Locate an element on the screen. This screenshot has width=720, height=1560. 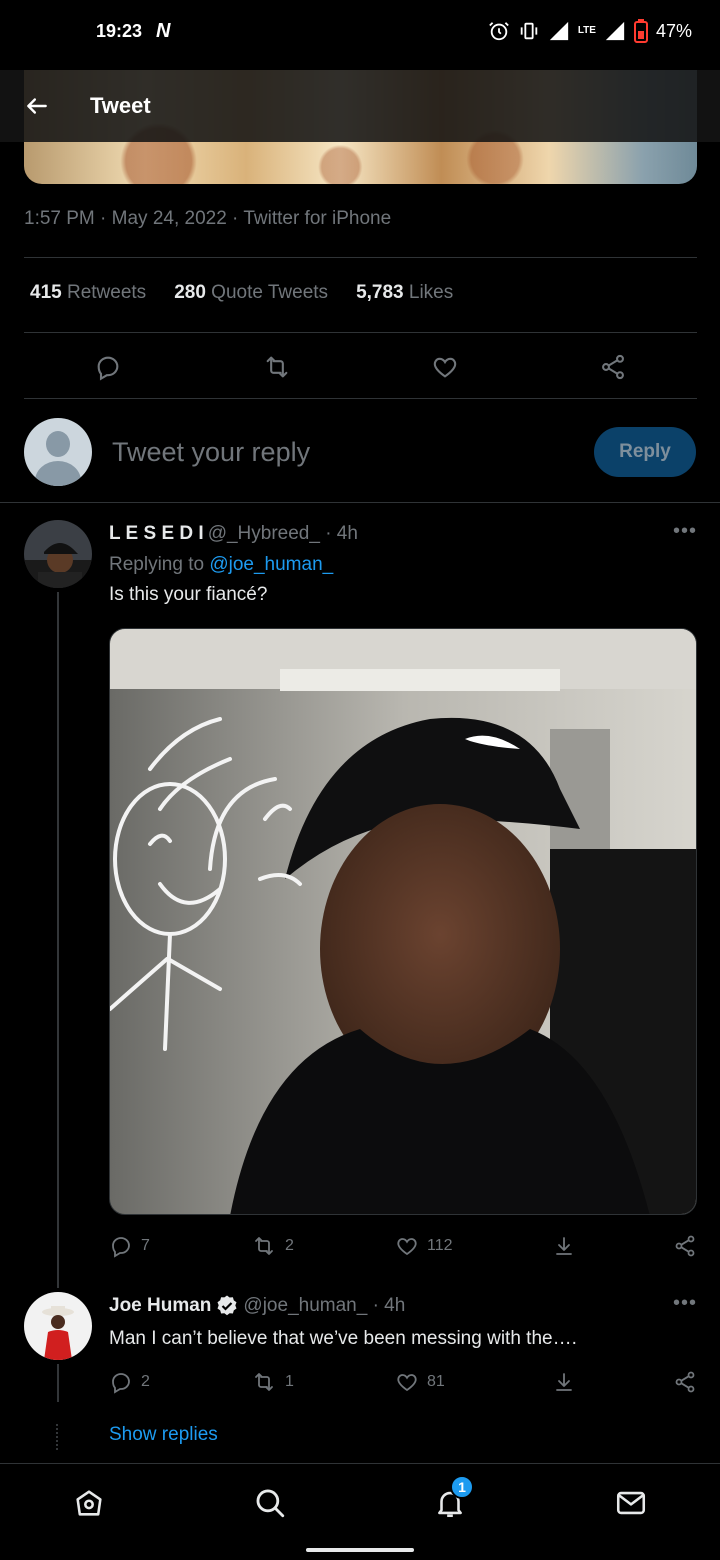
show-replies-link: Show replies is located at coordinates (163, 1435).